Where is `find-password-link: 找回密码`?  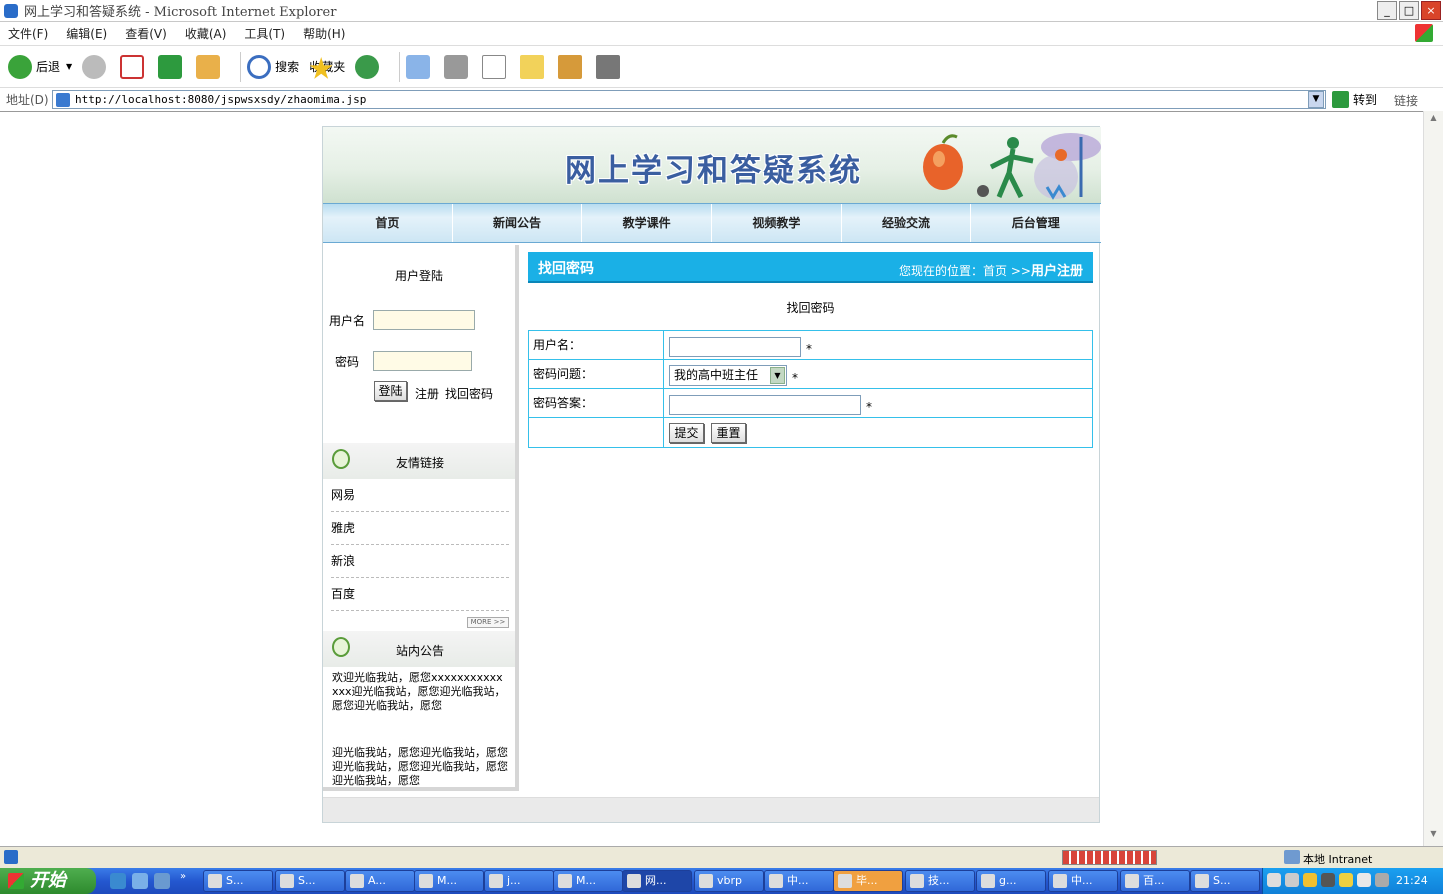
find-password-link: 找回密码 is located at coordinates (469, 393).